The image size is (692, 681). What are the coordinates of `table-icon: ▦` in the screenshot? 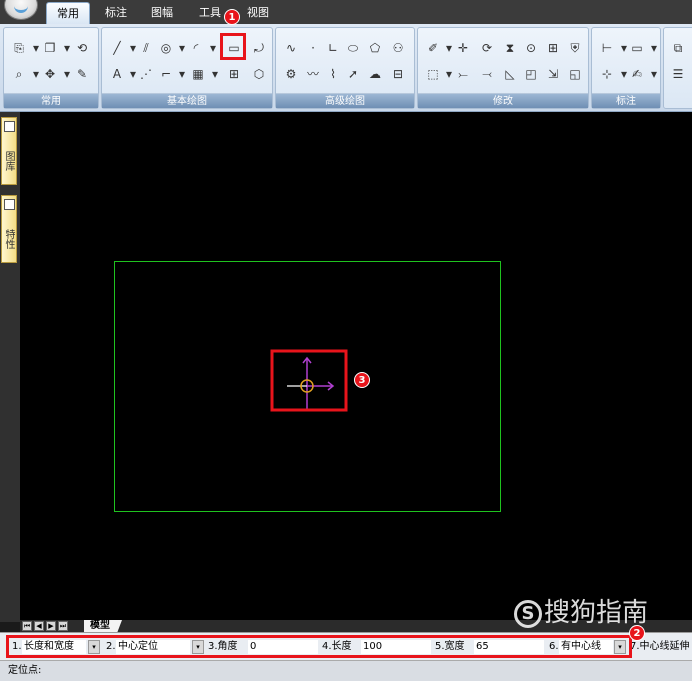 It's located at (198, 74).